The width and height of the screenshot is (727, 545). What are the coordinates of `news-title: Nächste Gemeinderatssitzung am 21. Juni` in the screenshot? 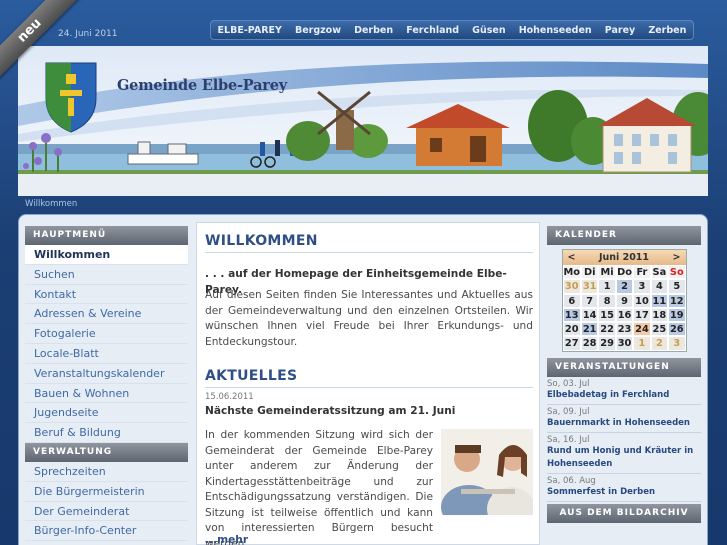 It's located at (369, 412).